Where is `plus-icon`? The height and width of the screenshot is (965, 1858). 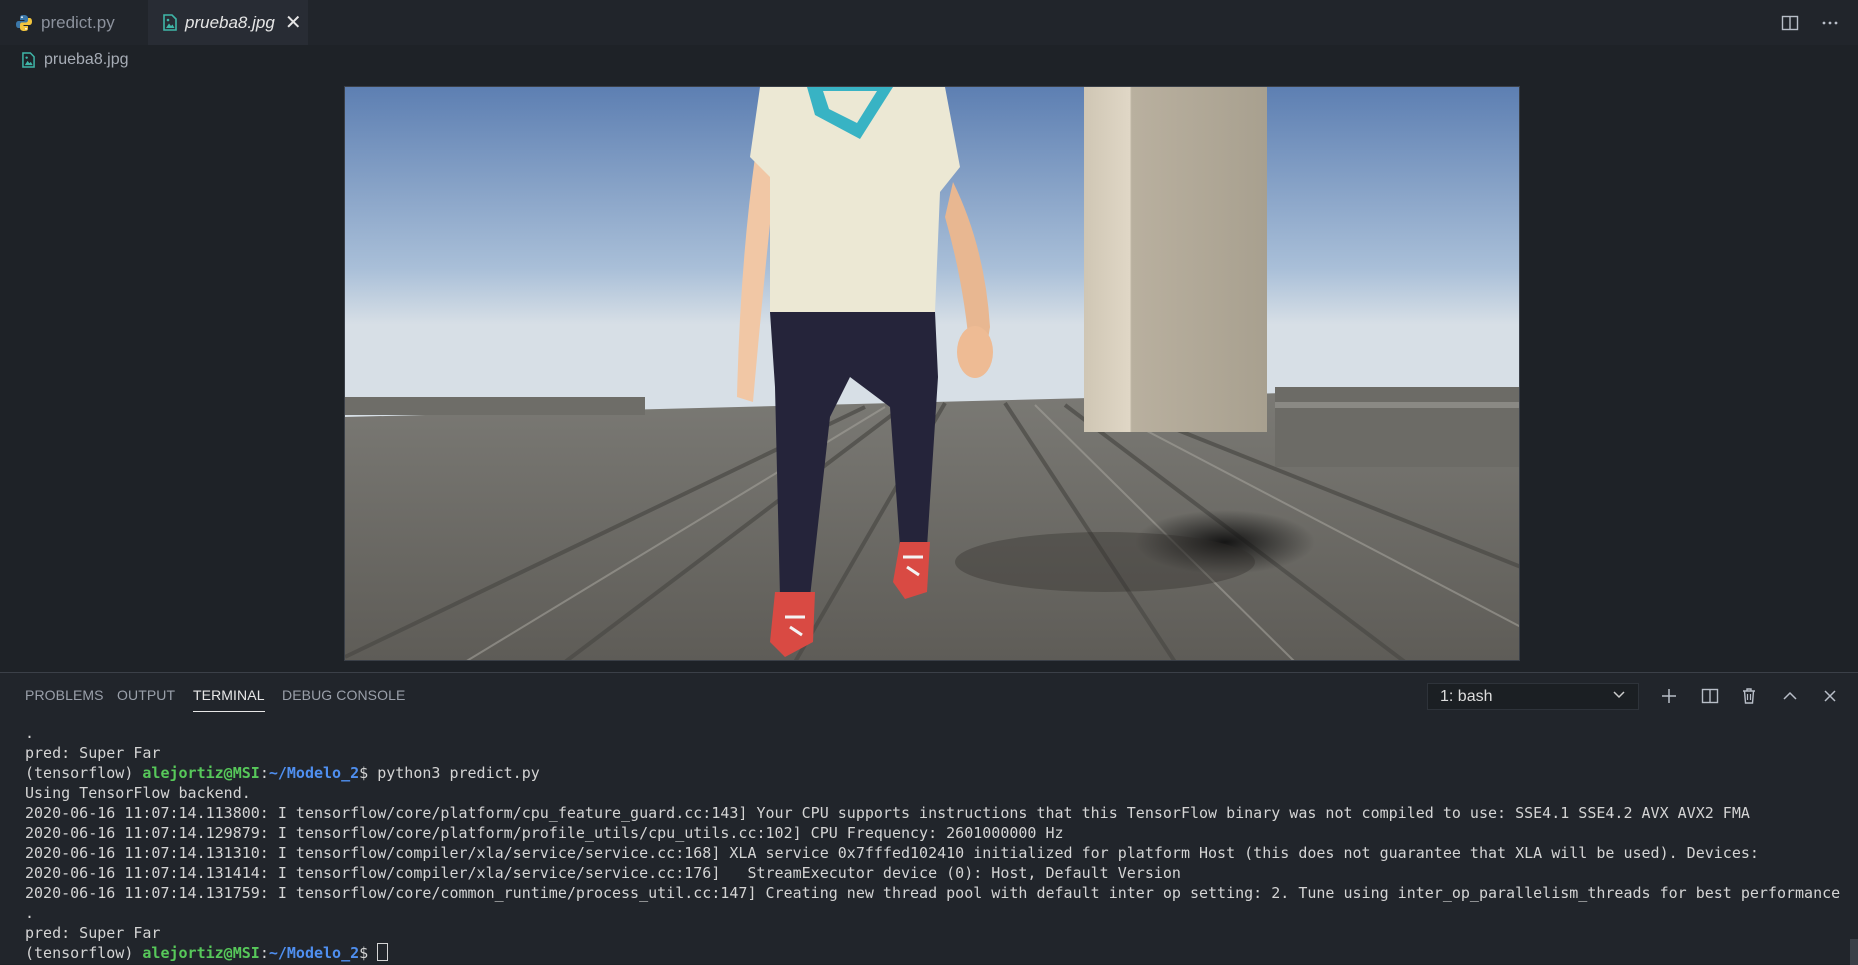 plus-icon is located at coordinates (1669, 696).